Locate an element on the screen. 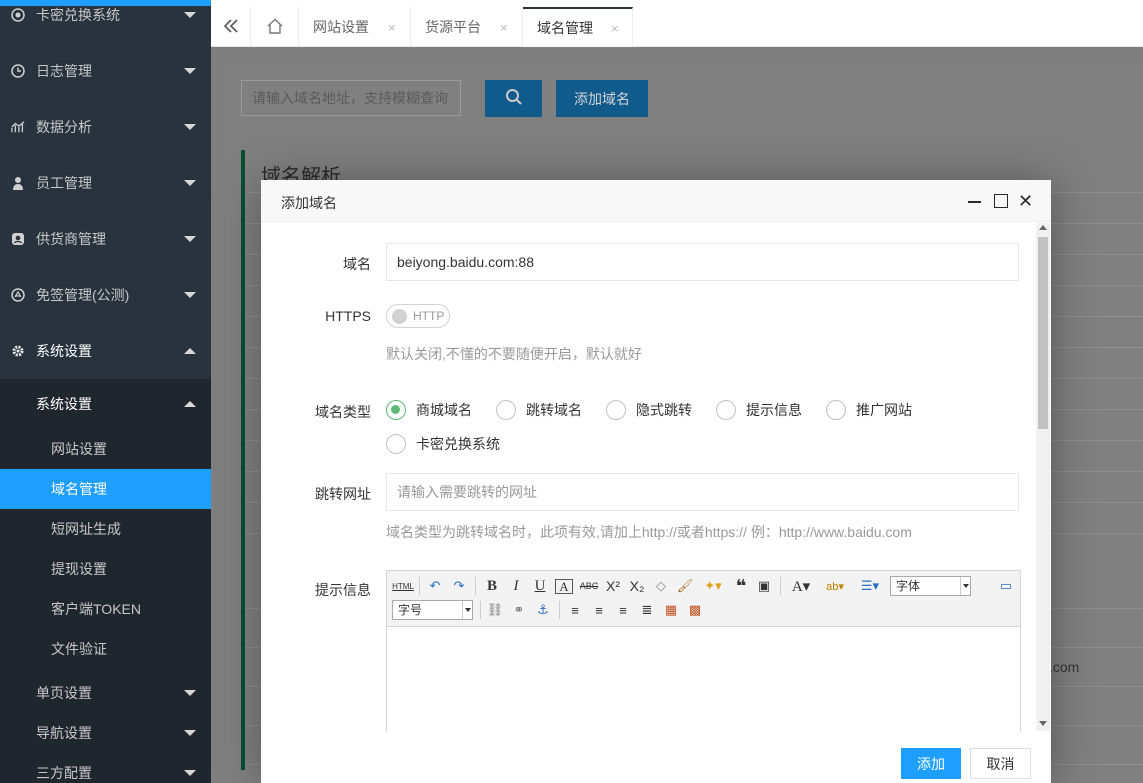 This screenshot has width=1143, height=783. radio-mall-domain: 商城域名 is located at coordinates (429, 410).